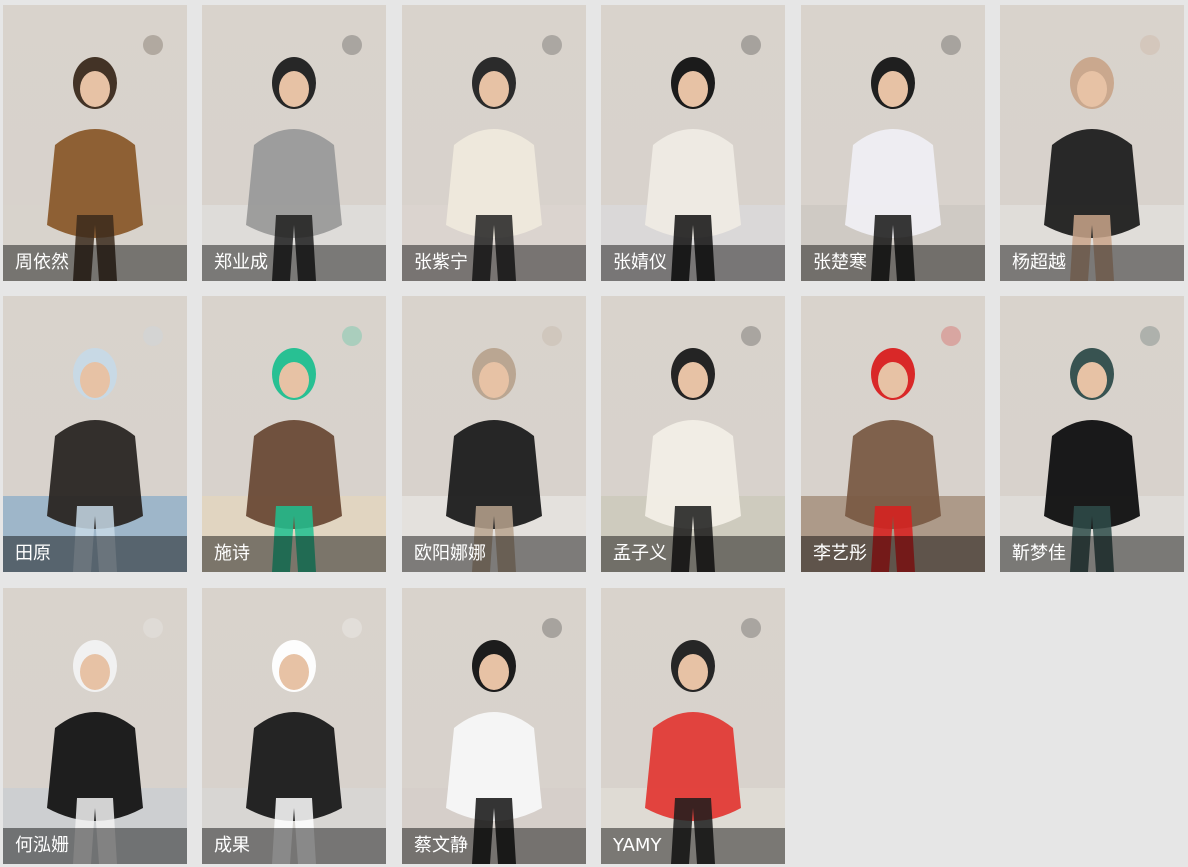  Describe the element at coordinates (241, 262) in the screenshot. I see `person-name: 郑业成` at that location.